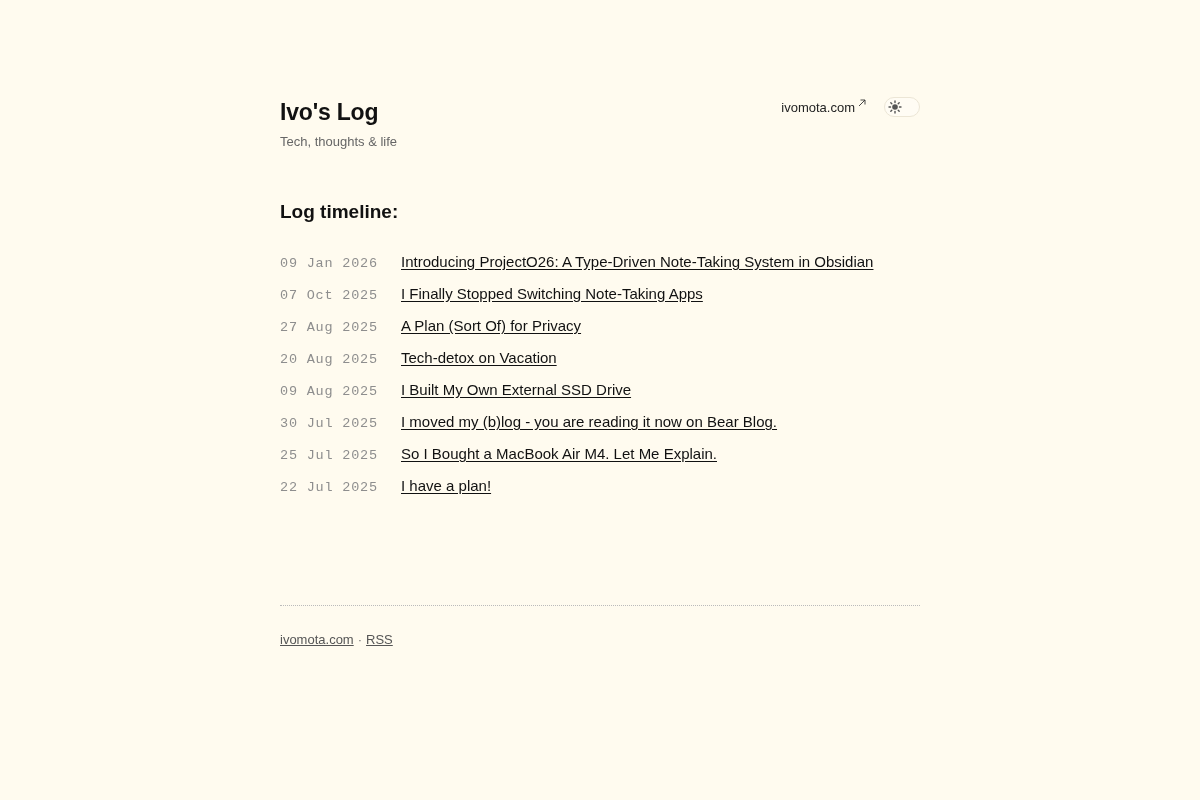  Describe the element at coordinates (589, 421) in the screenshot. I see `post-title-link: I moved my (b)log - you are reading it now on Bear Blog.` at that location.